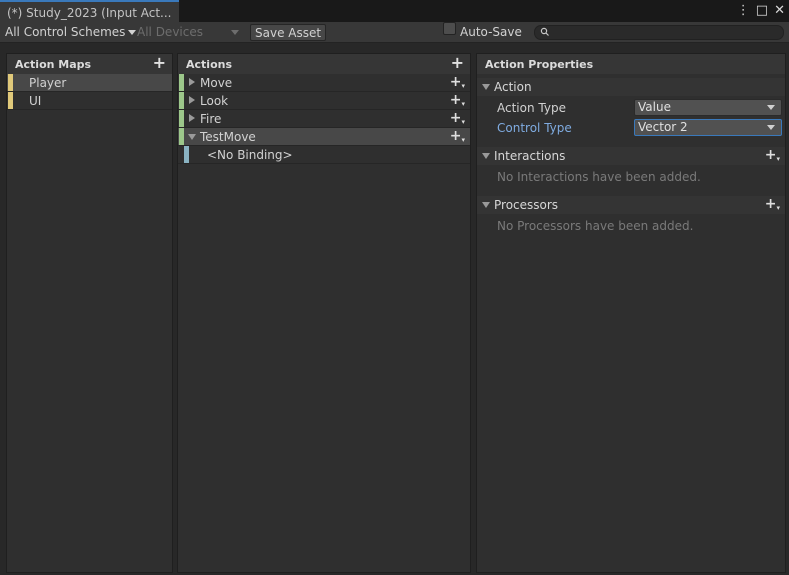  I want to click on control-type-value: Vector 2, so click(663, 127).